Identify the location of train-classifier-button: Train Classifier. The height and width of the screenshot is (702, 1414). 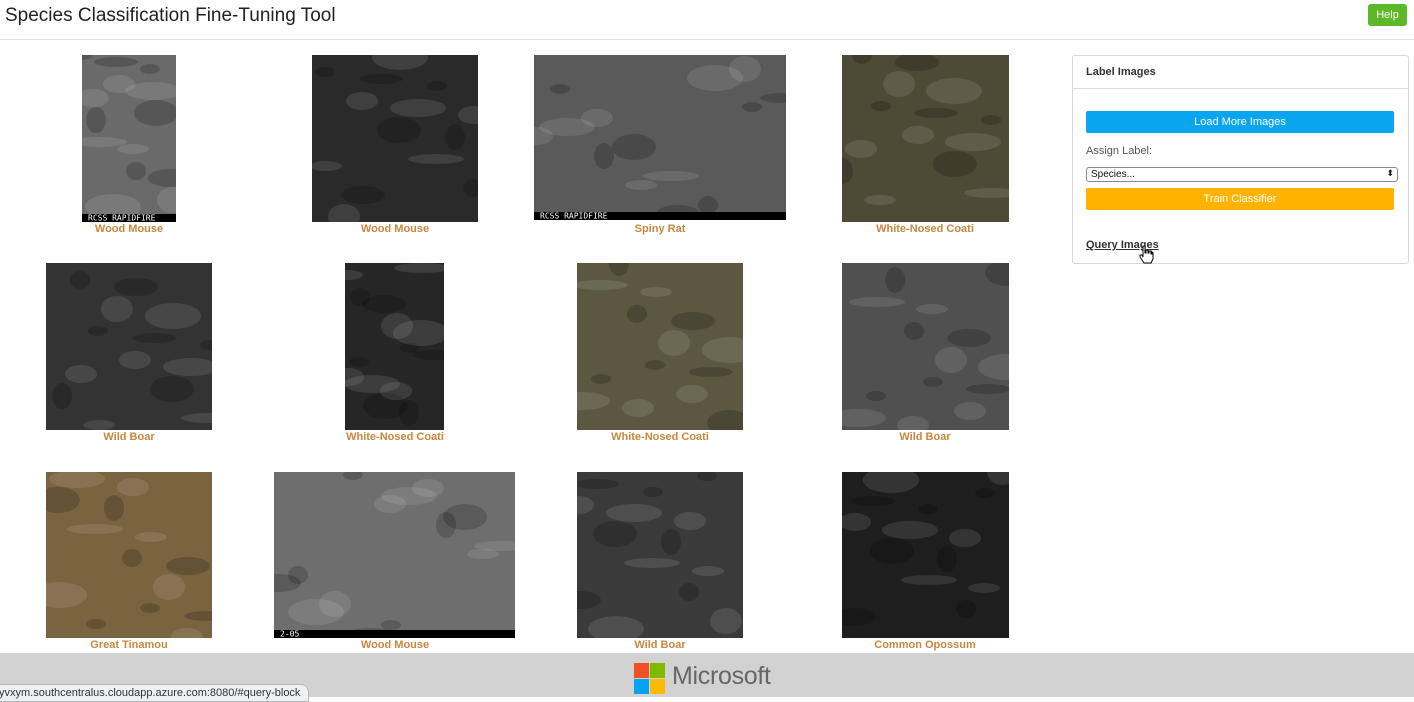
(1240, 199).